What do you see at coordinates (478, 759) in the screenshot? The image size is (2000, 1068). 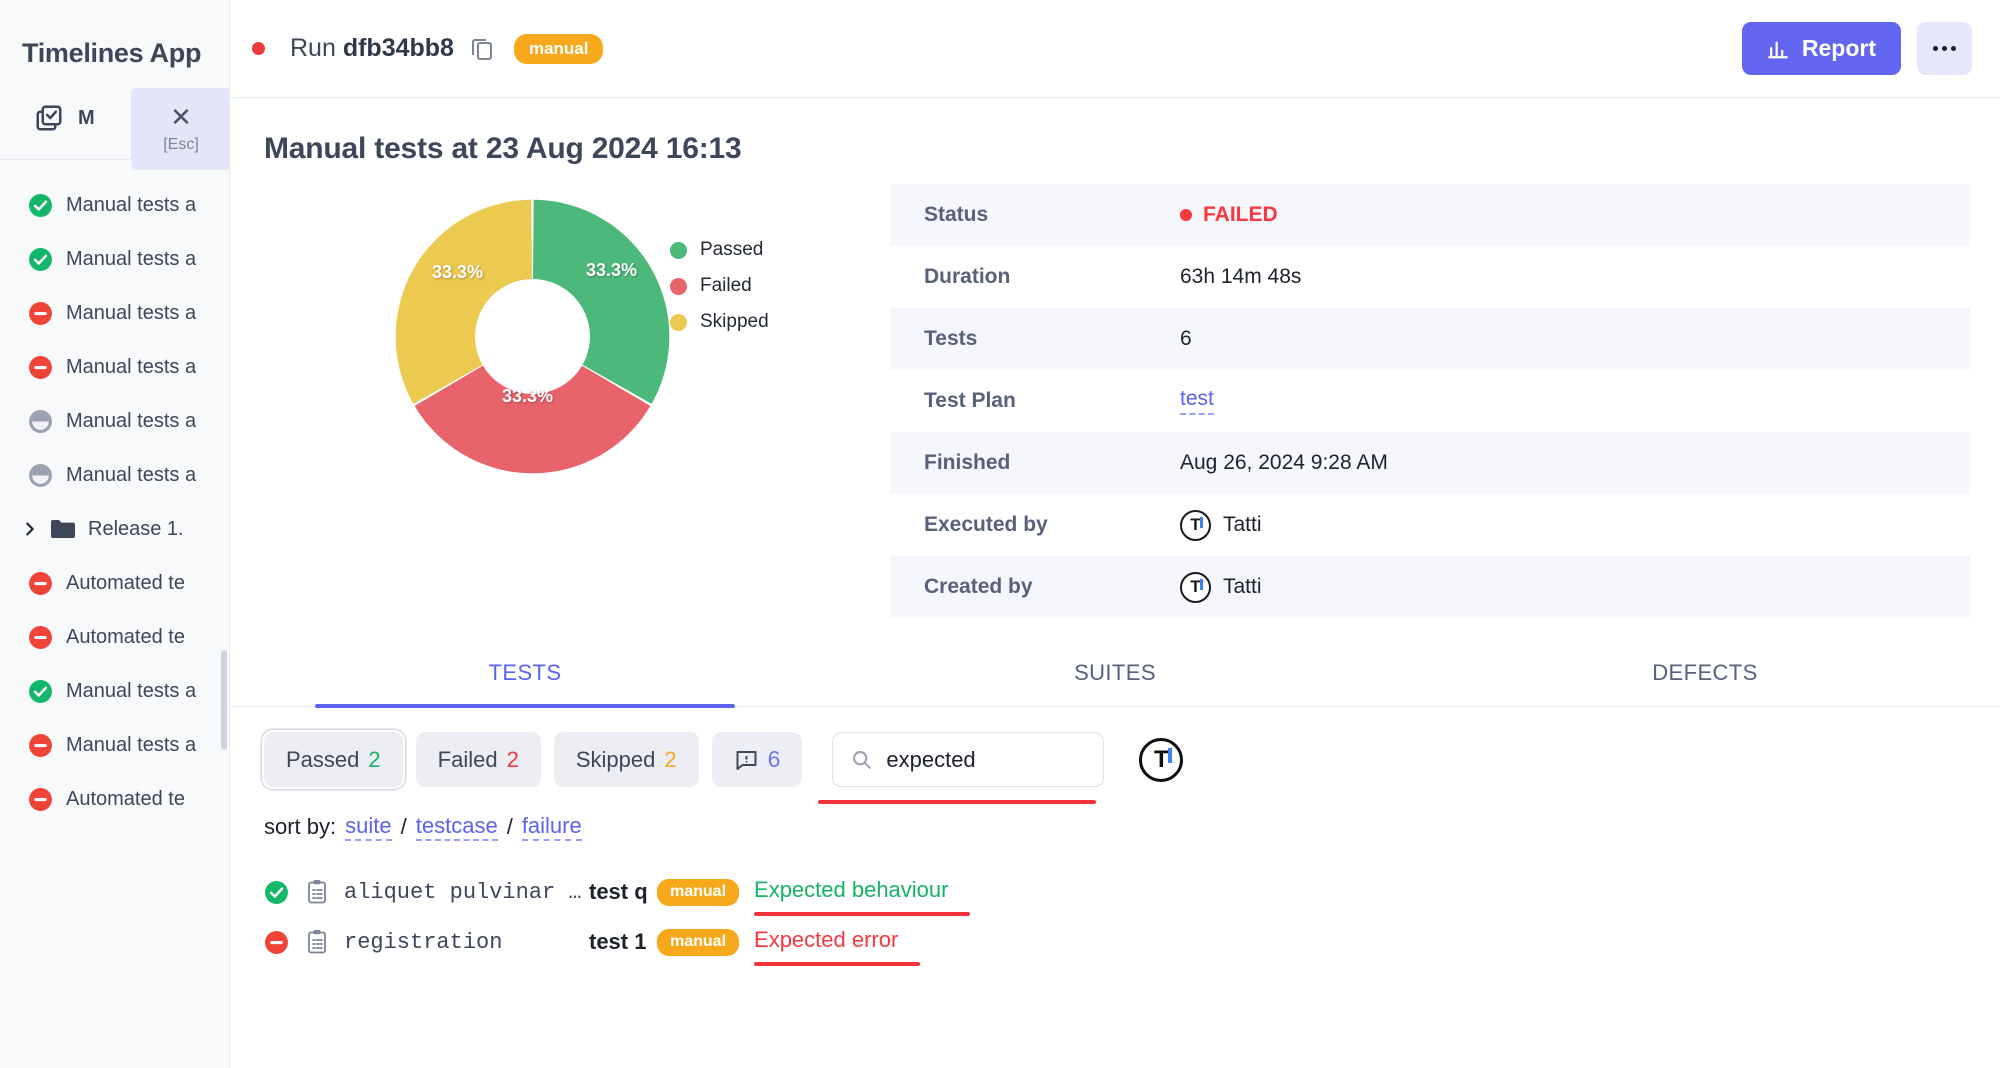 I see `filter-chip-failed: Failed 2` at bounding box center [478, 759].